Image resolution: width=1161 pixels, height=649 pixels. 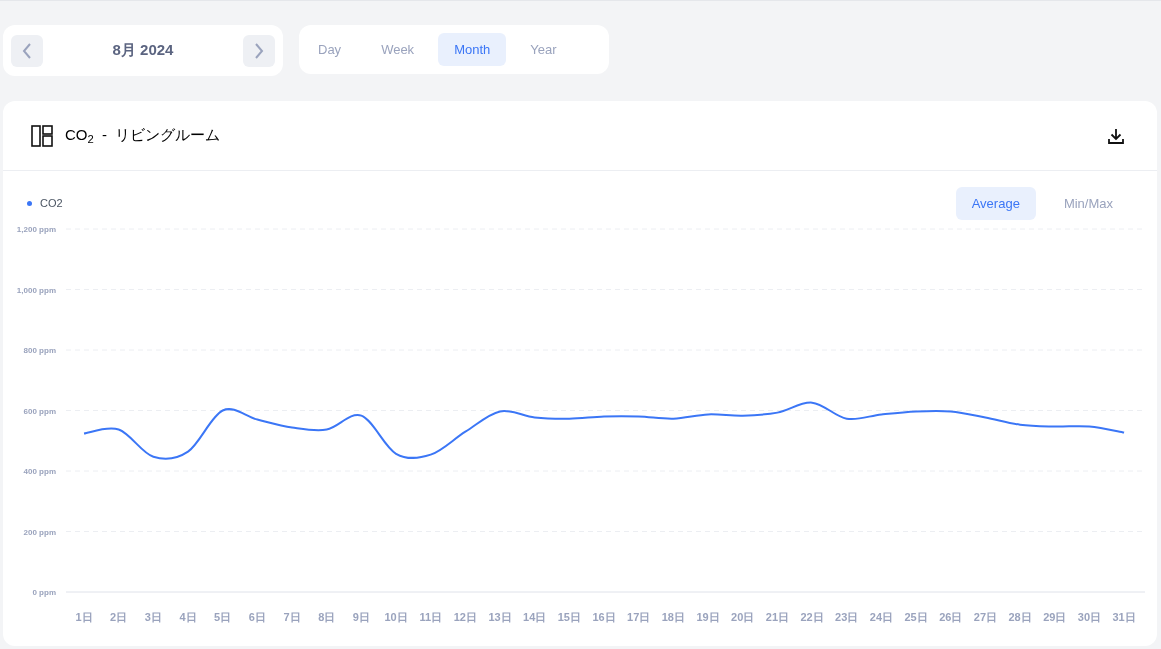 What do you see at coordinates (39, 471) in the screenshot?
I see `y-tick-label: 400 ppm` at bounding box center [39, 471].